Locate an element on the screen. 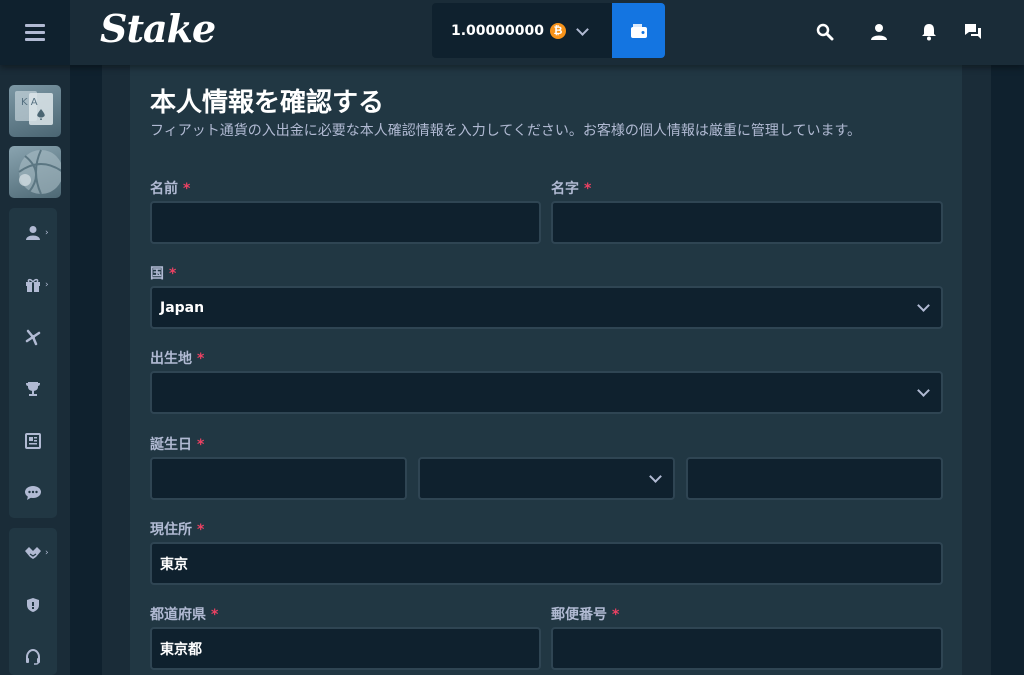 The height and width of the screenshot is (675, 1024). notifications-button is located at coordinates (929, 32).